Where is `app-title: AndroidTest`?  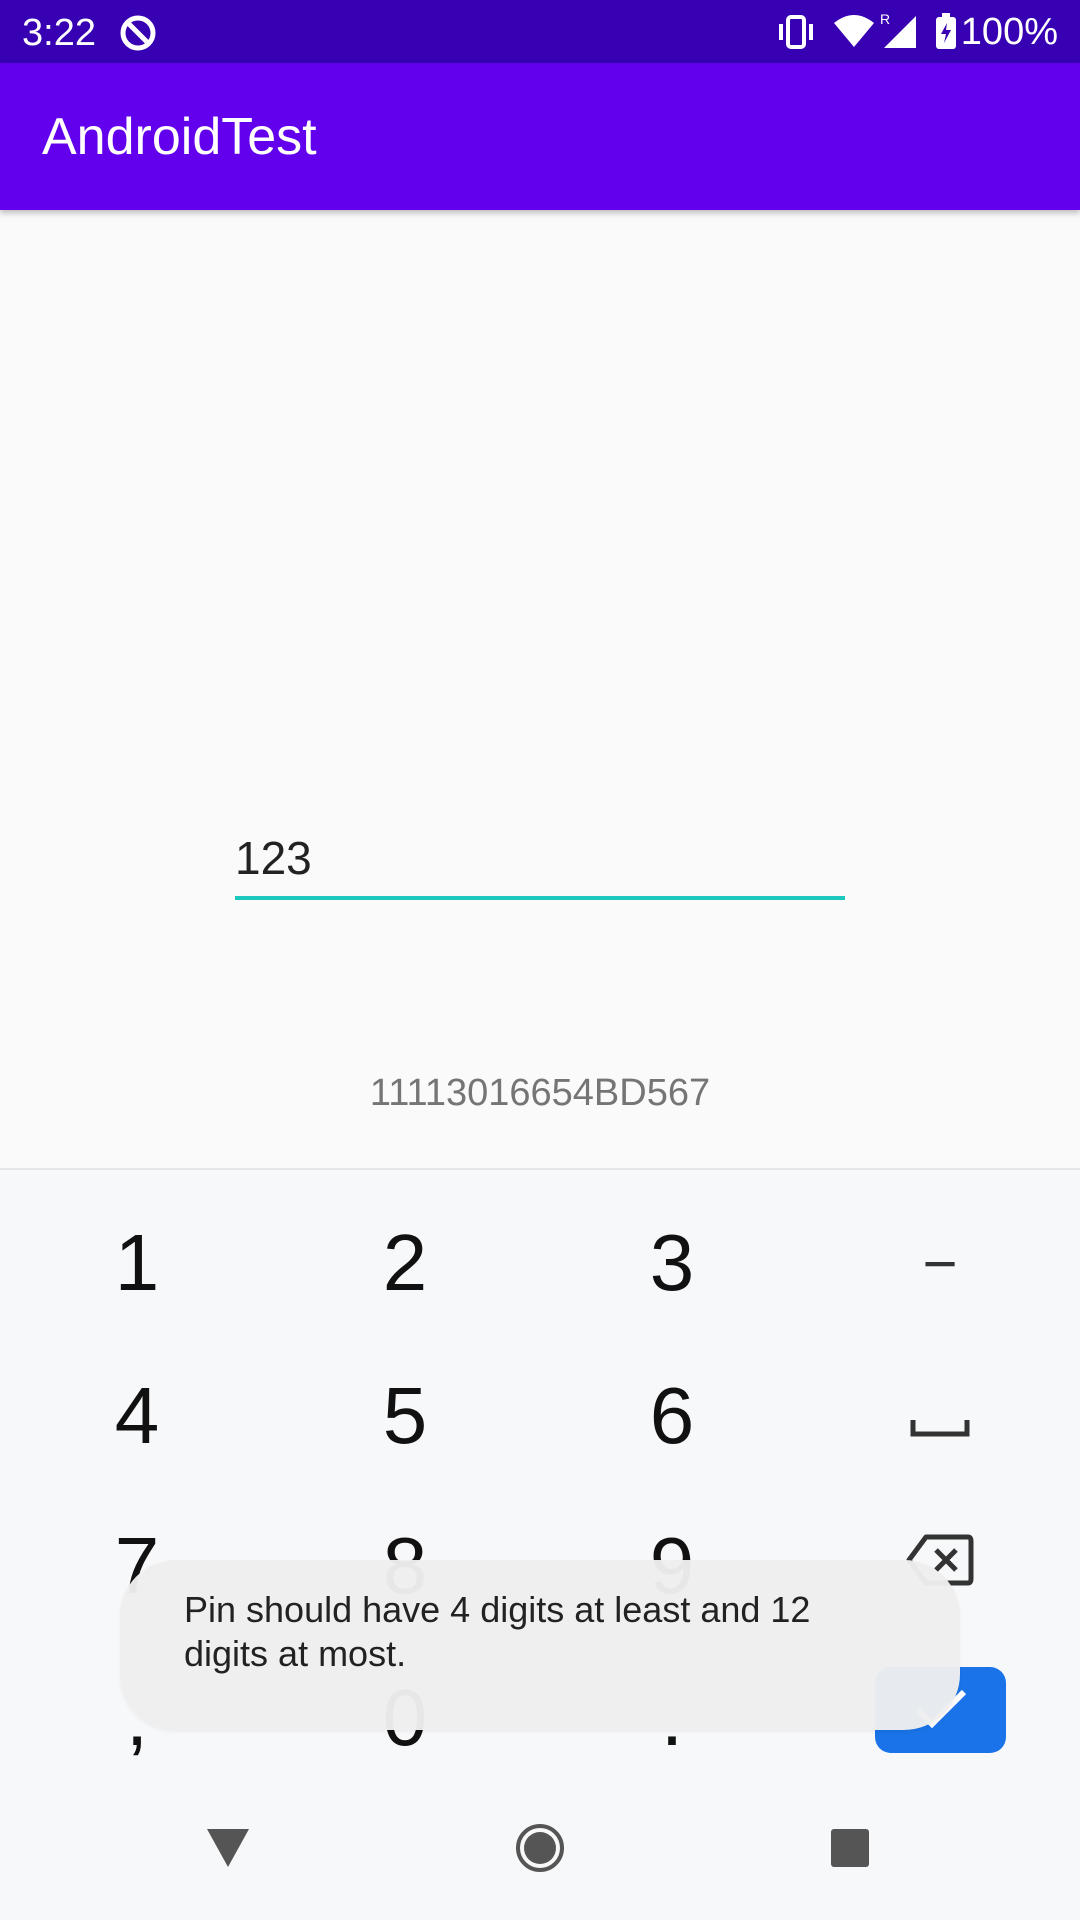
app-title: AndroidTest is located at coordinates (179, 137).